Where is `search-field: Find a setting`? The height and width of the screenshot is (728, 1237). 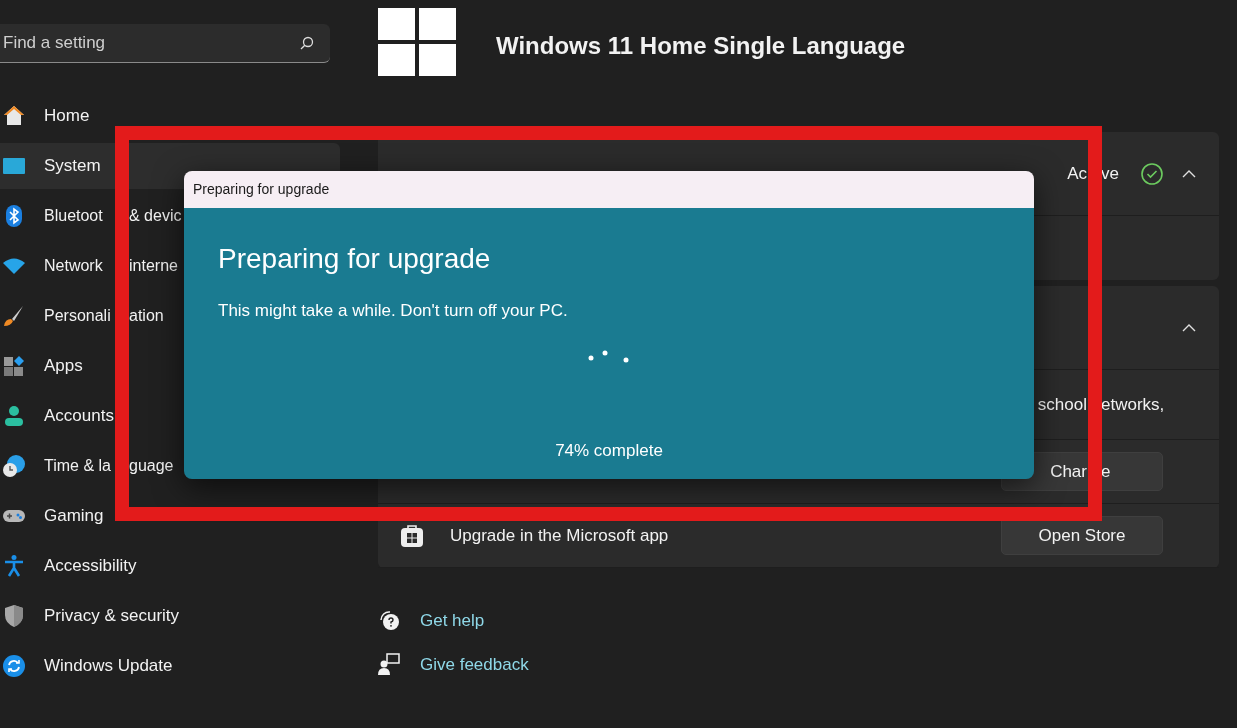
search-field: Find a setting is located at coordinates (165, 43).